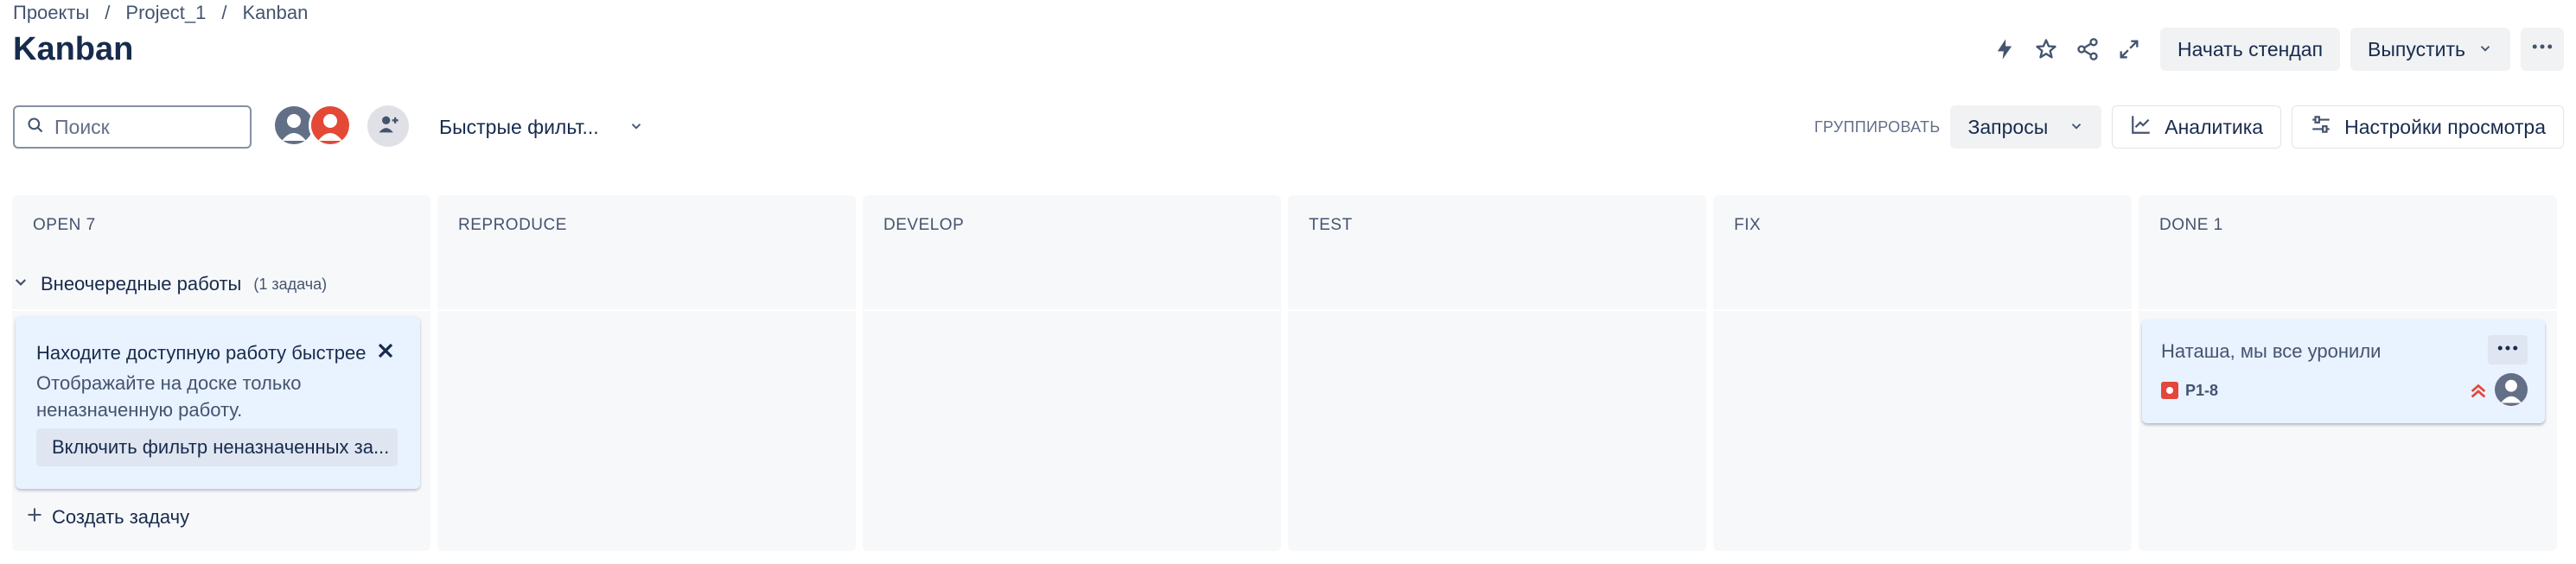 This screenshot has width=2576, height=564. What do you see at coordinates (2191, 225) in the screenshot?
I see `column-header: DONE 1` at bounding box center [2191, 225].